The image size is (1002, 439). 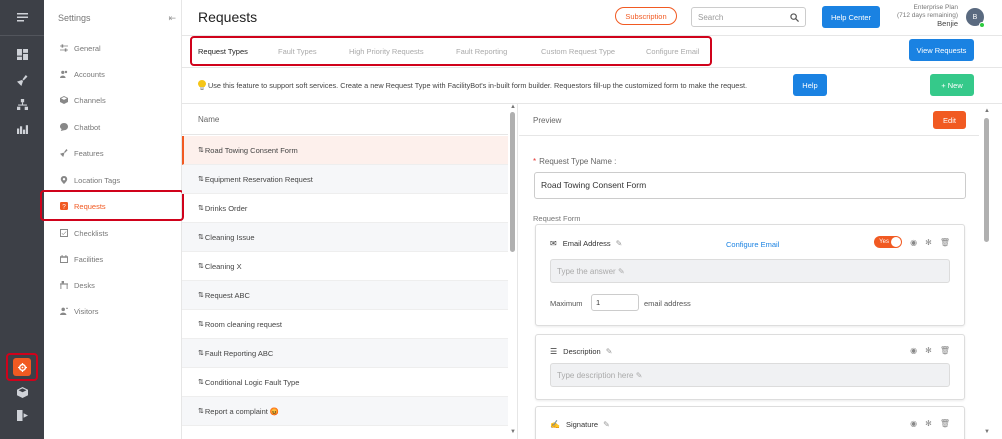 What do you see at coordinates (941, 50) in the screenshot?
I see `view-requests-button: View Requests` at bounding box center [941, 50].